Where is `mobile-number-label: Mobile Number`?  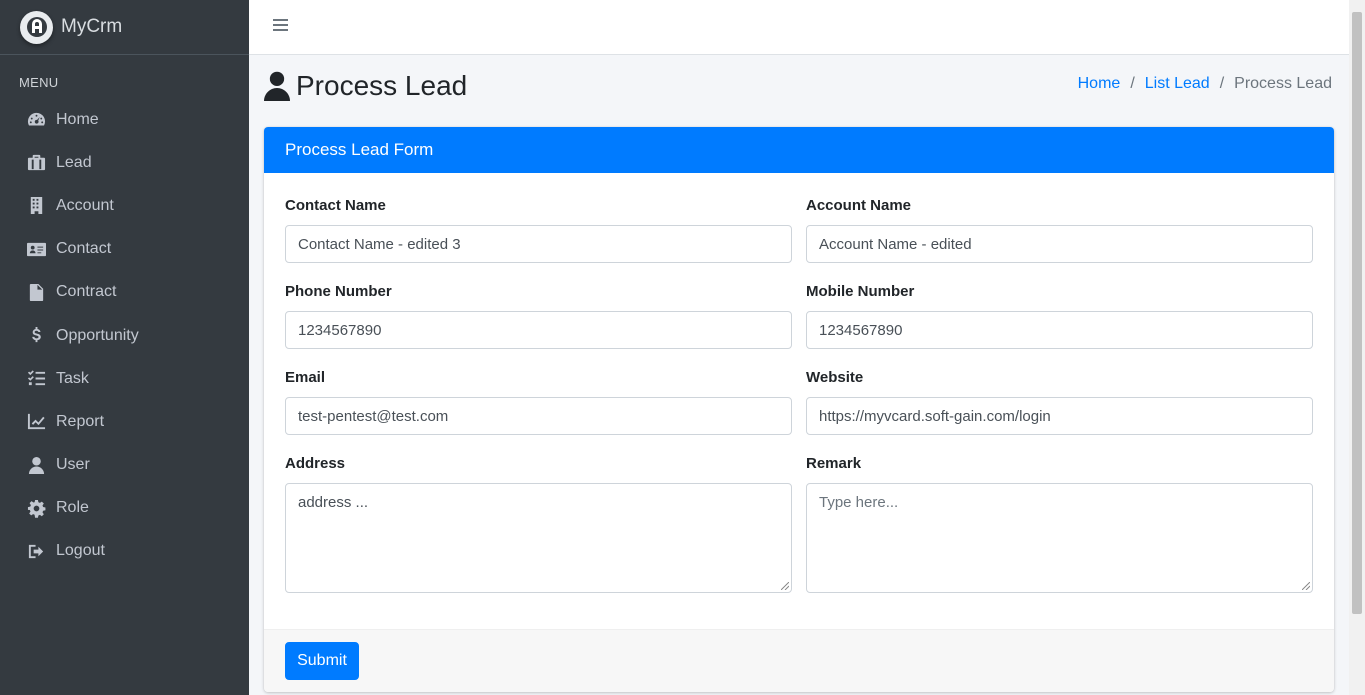 mobile-number-label: Mobile Number is located at coordinates (860, 291).